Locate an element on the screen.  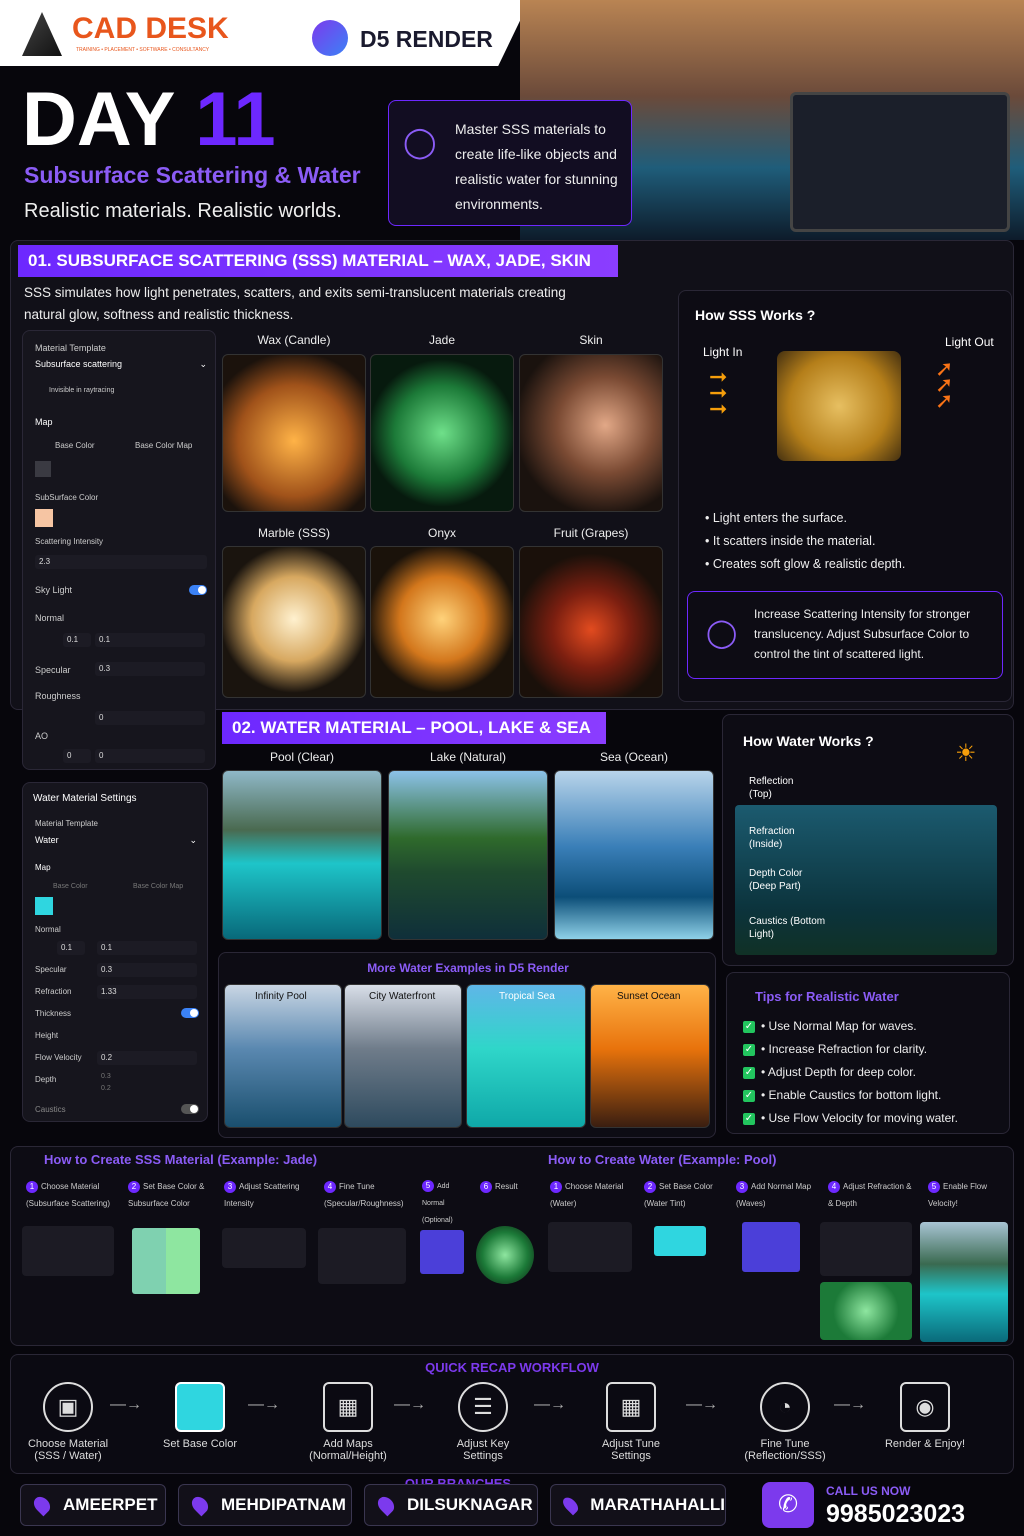
bullet-item: • Creates soft glow & realistic depth. is located at coordinates (805, 564).